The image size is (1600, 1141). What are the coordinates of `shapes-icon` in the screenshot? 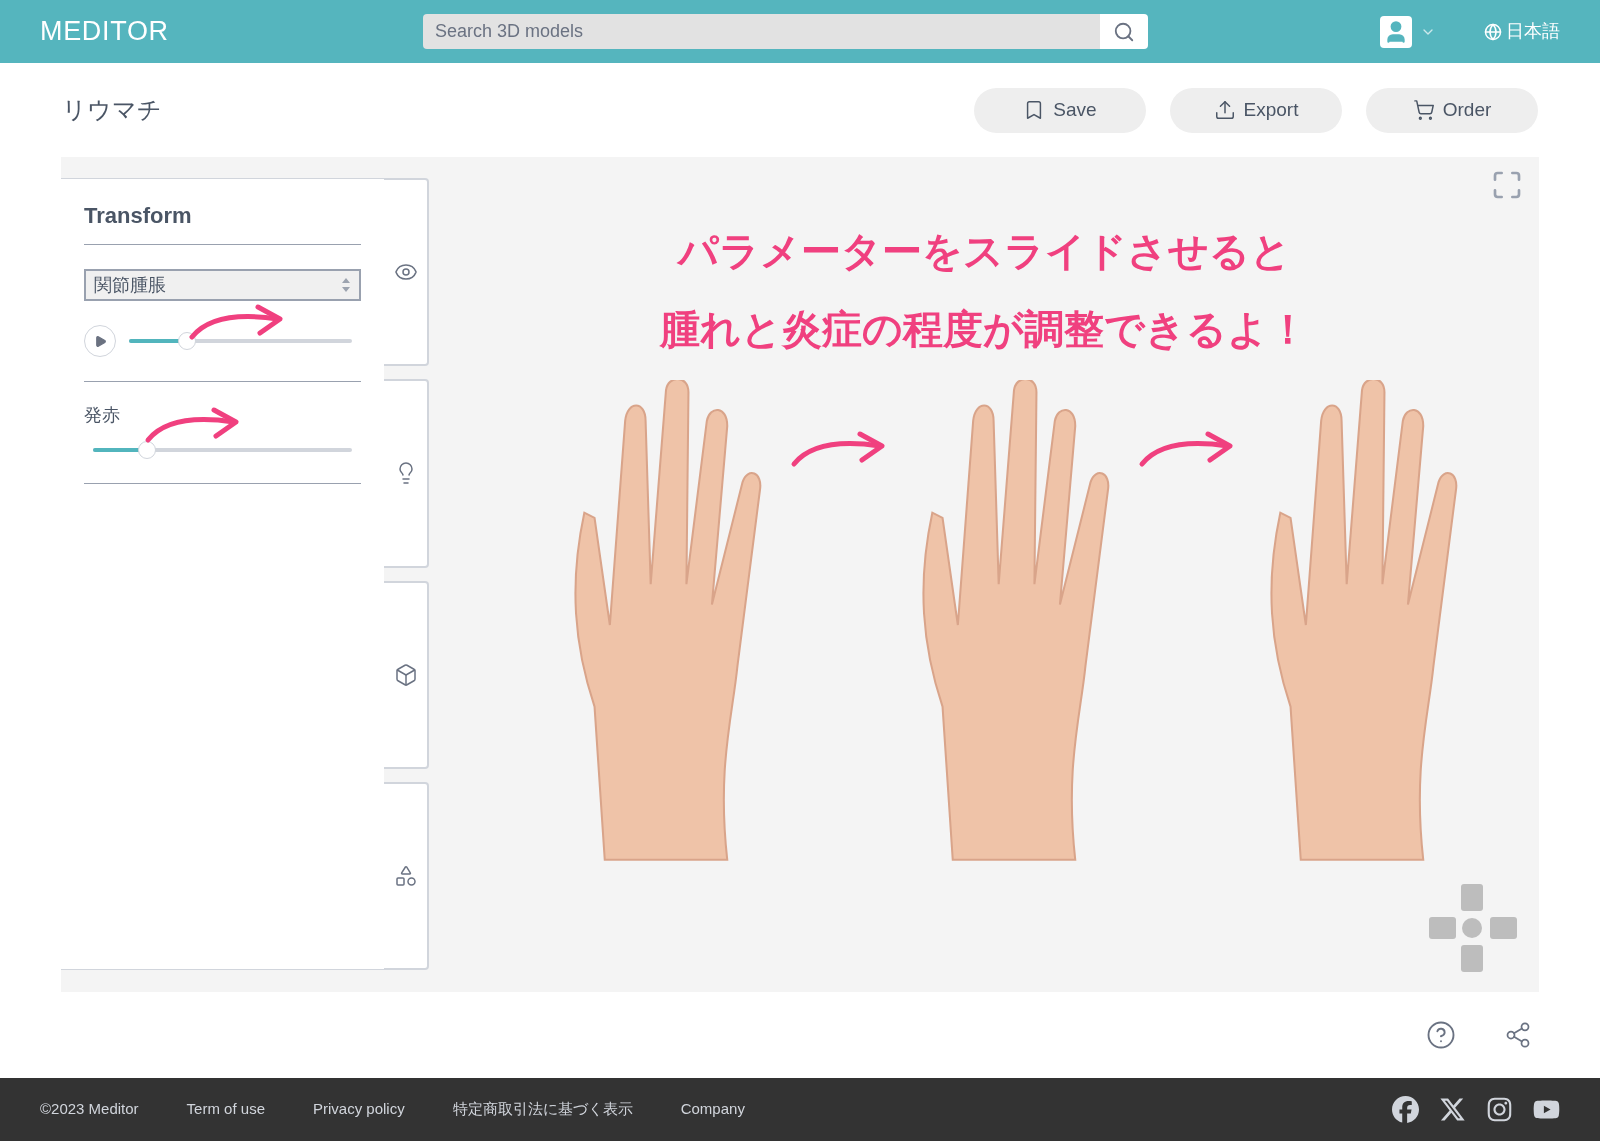 It's located at (405, 875).